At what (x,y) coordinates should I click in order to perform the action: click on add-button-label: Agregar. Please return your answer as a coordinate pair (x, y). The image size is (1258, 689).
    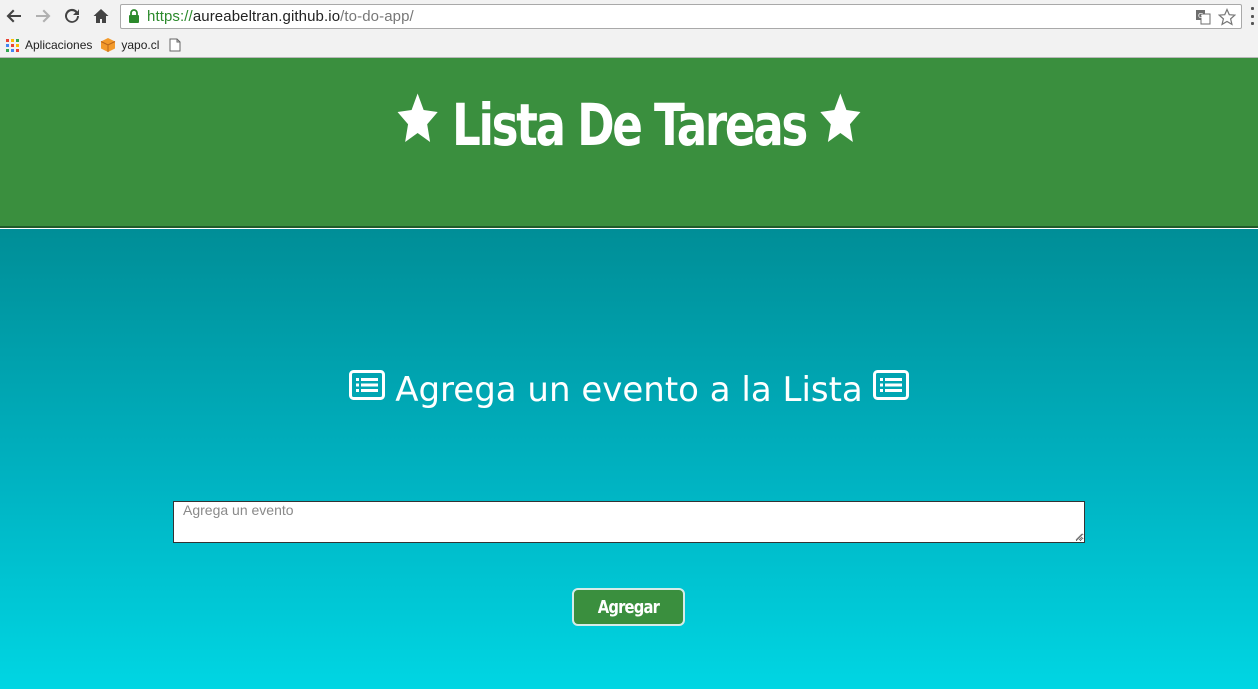
    Looking at the image, I should click on (628, 607).